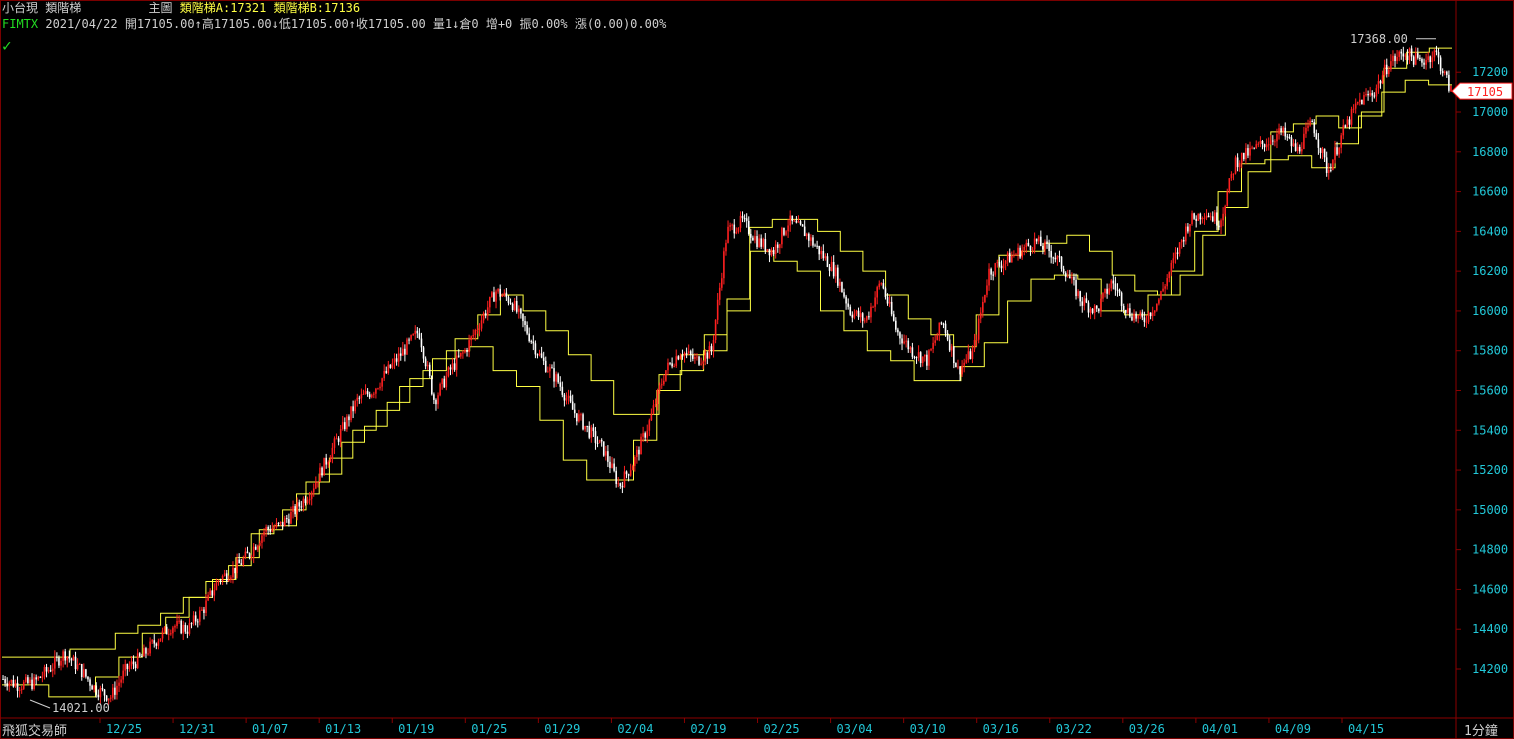  I want to click on y-tick-label: 14200, so click(1490, 669).